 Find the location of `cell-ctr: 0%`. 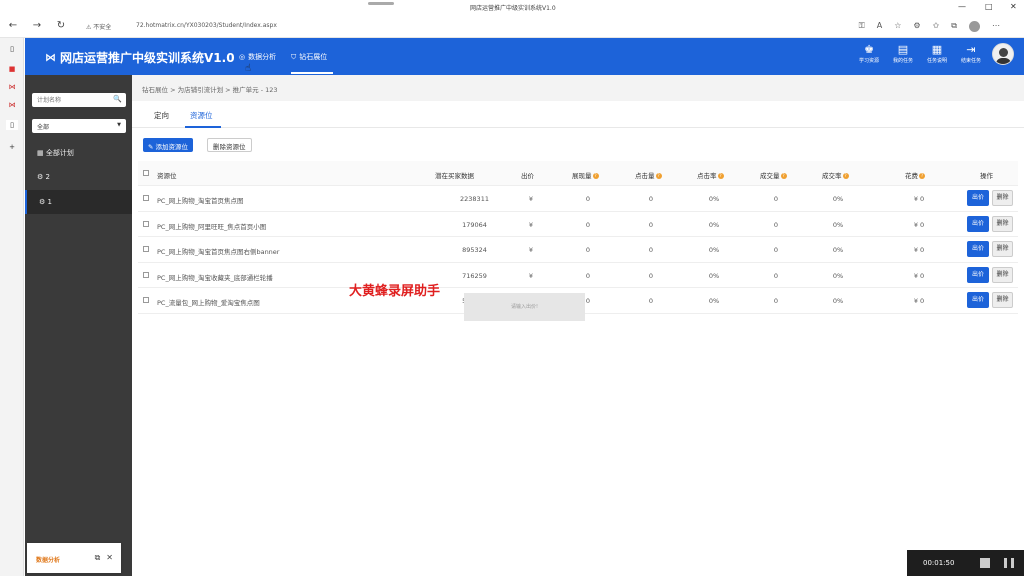

cell-ctr: 0% is located at coordinates (714, 250).